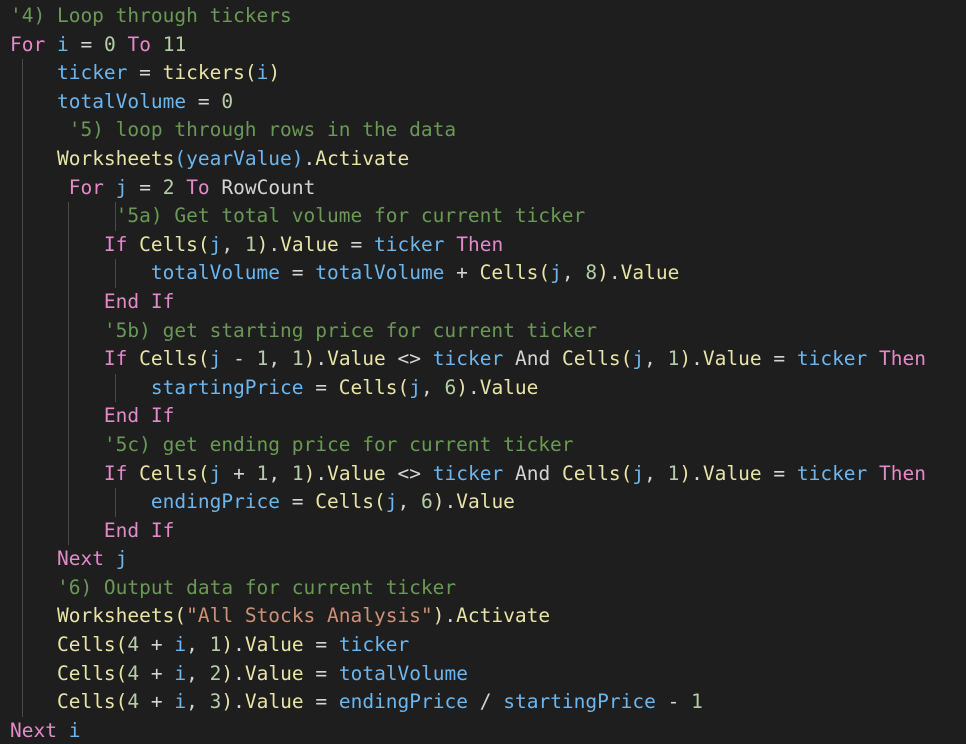 This screenshot has height=744, width=966. I want to click on code-token-b2: ), so click(297, 158).